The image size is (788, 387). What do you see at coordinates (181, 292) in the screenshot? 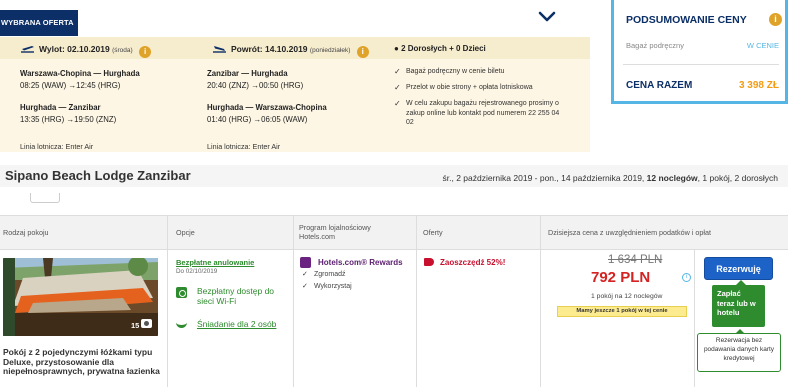
I see `wifi-icon` at bounding box center [181, 292].